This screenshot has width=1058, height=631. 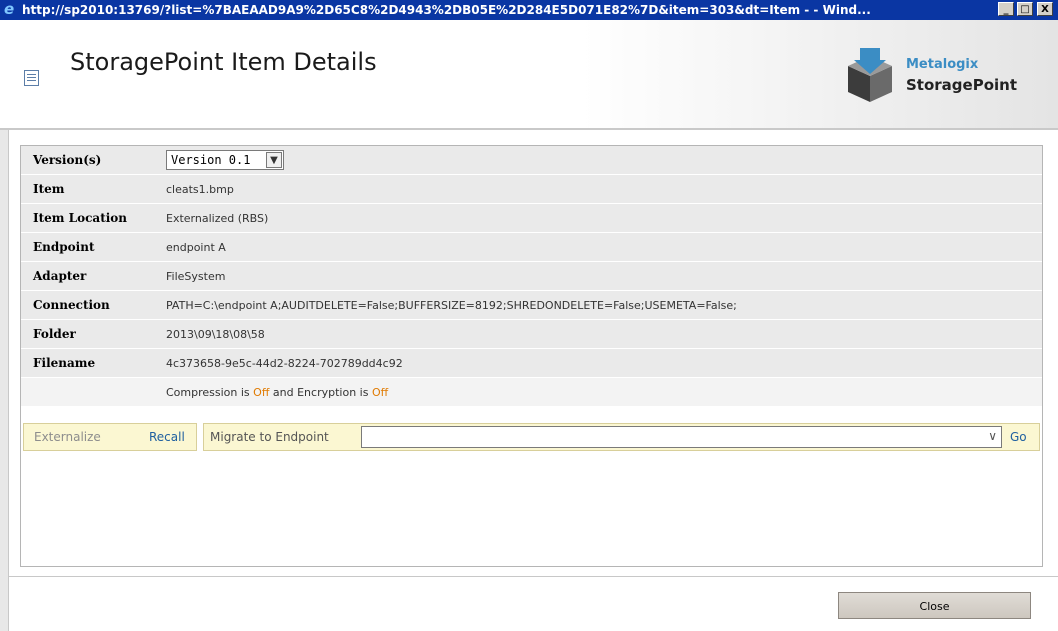 What do you see at coordinates (598, 189) in the screenshot?
I see `item-value: cleats1.bmp` at bounding box center [598, 189].